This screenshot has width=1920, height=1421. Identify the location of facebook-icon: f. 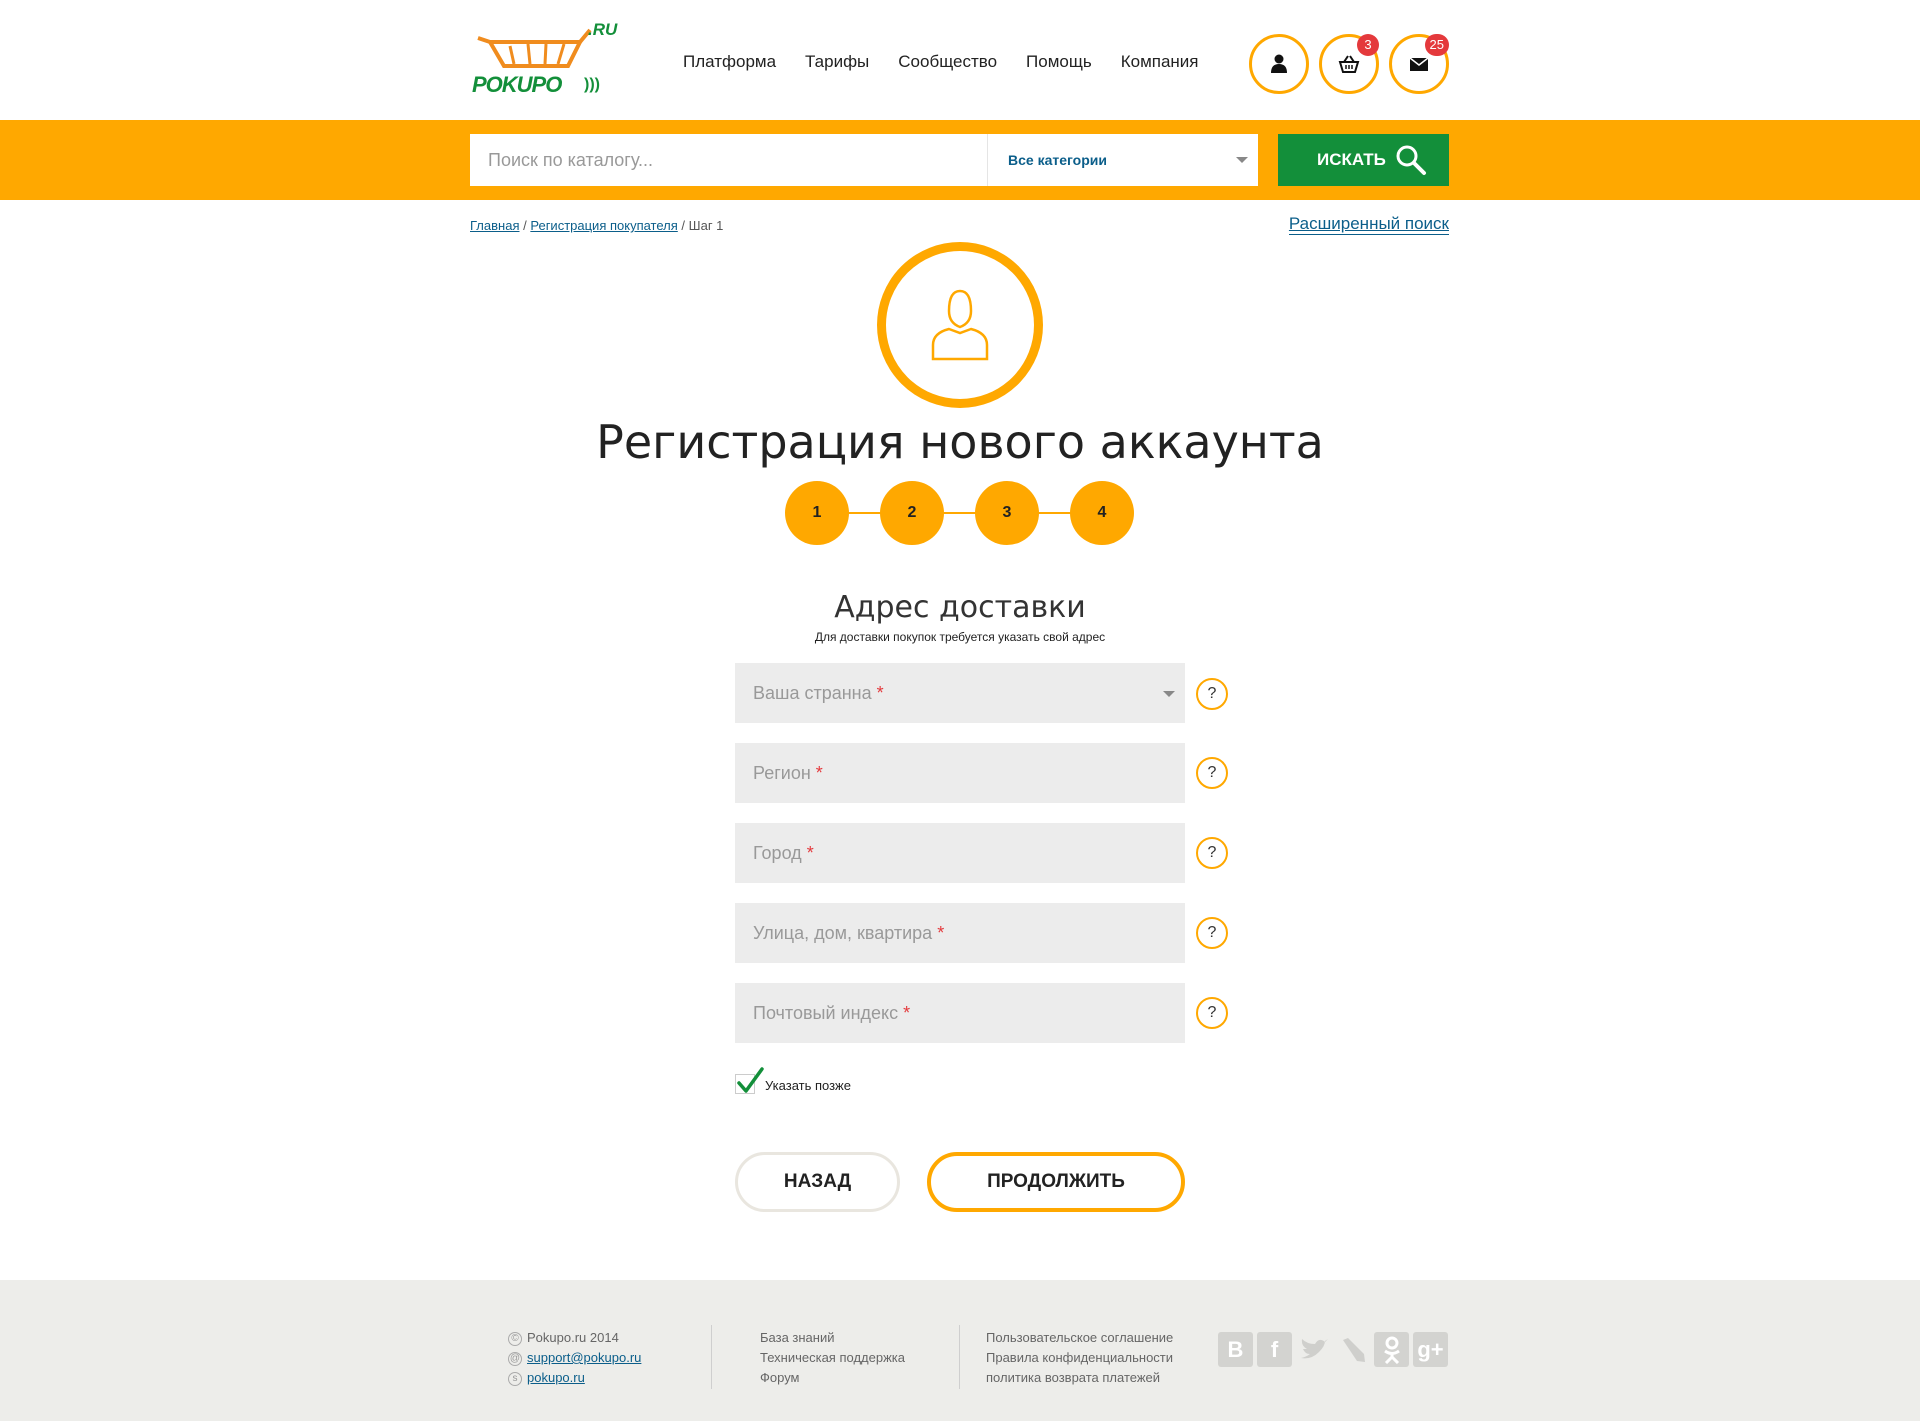
(1274, 1349).